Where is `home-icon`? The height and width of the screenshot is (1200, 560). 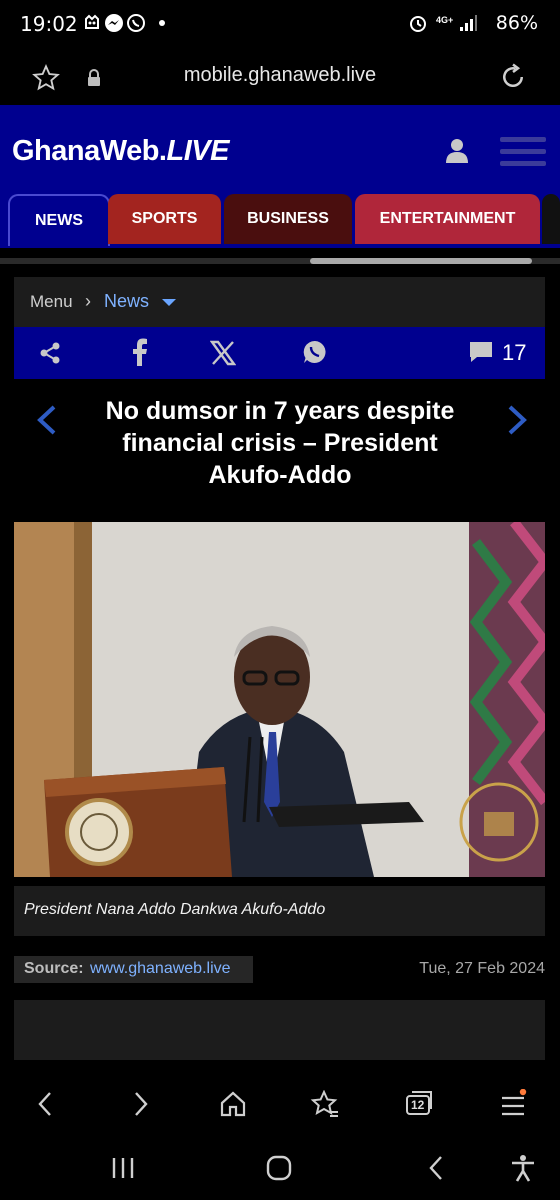
home-icon is located at coordinates (233, 1104).